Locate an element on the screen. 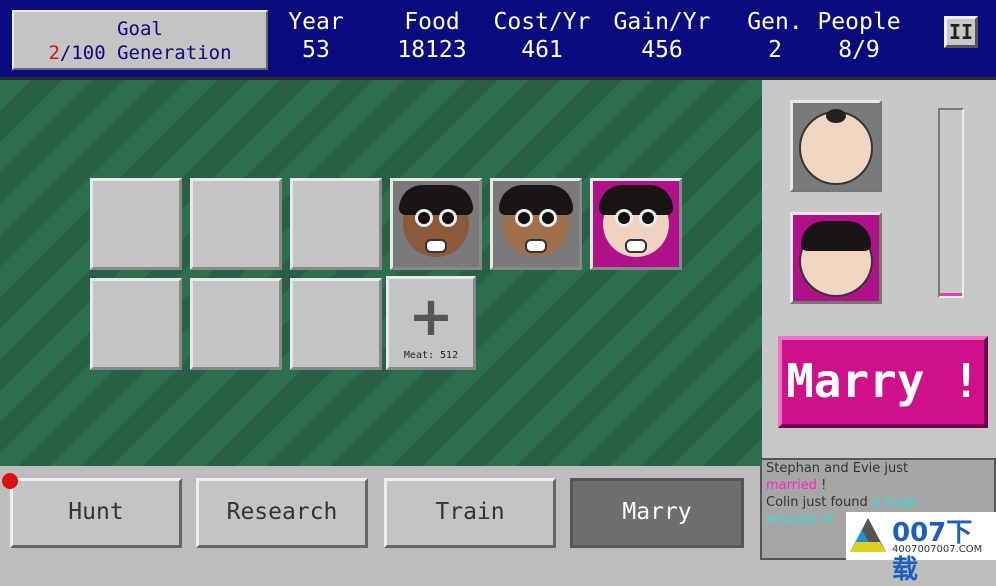  meat-cost: Meat: 512 is located at coordinates (431, 355).